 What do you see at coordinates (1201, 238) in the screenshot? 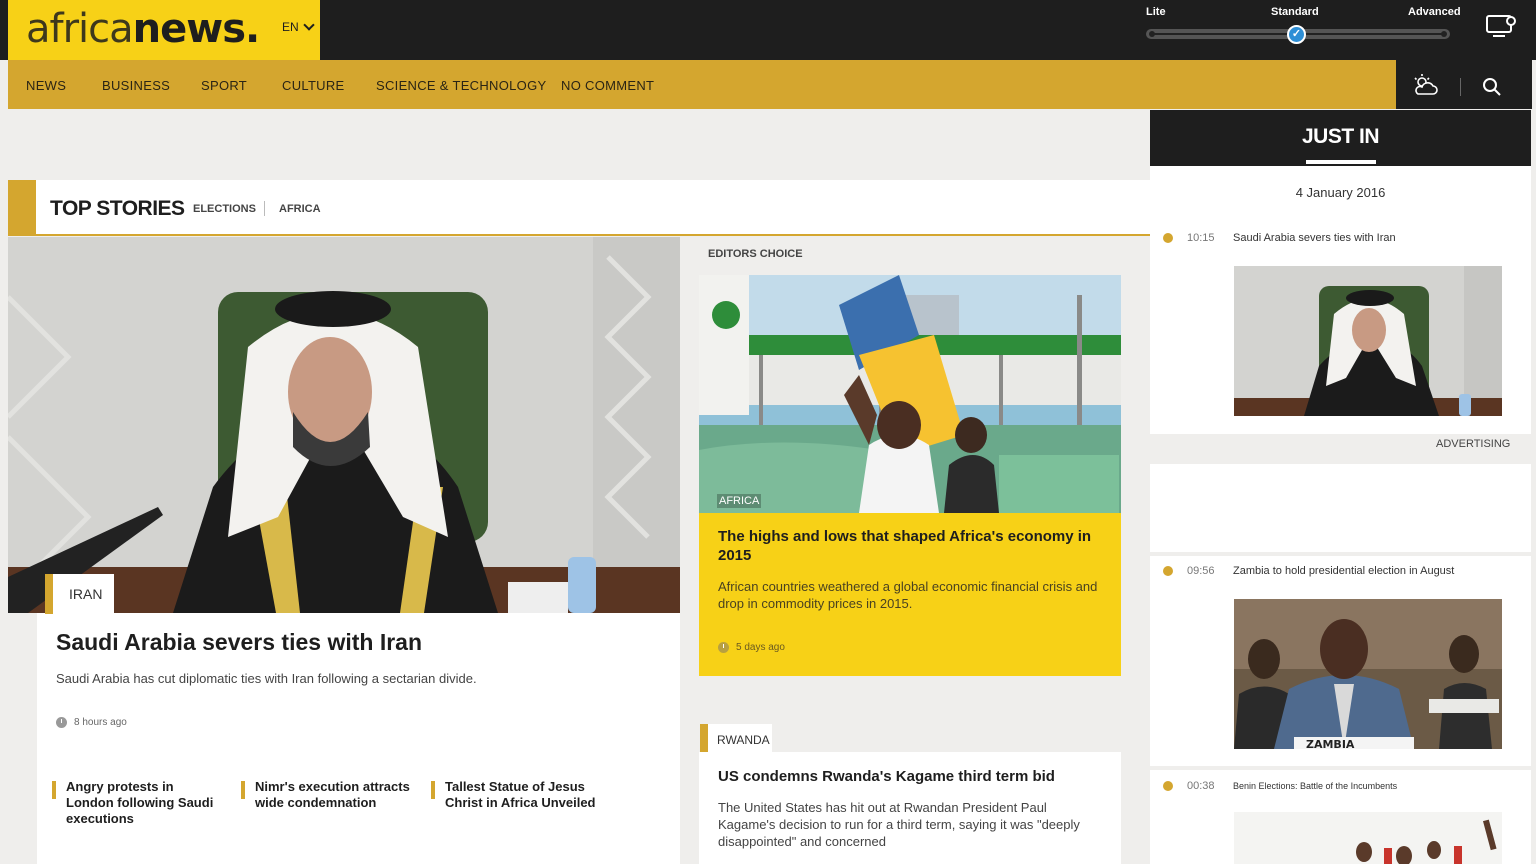
I see `just-in-time: 10:15` at bounding box center [1201, 238].